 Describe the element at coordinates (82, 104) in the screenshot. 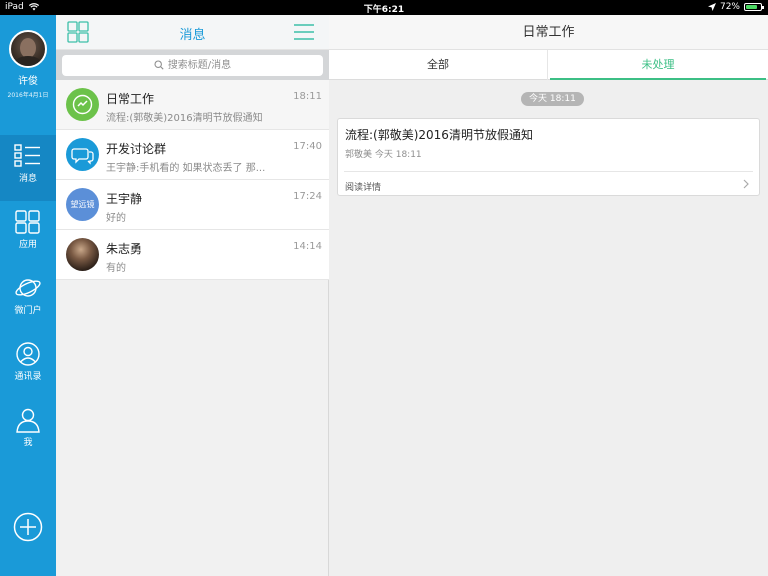

I see `workflow-icon` at that location.